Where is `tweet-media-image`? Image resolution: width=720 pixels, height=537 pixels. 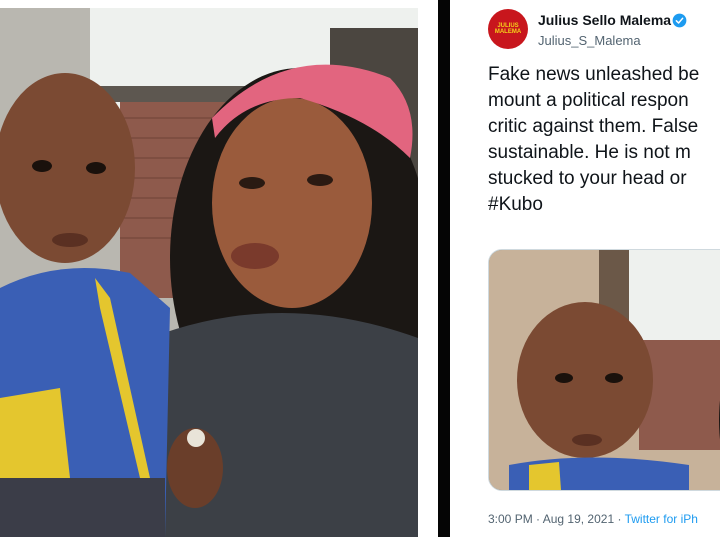
tweet-media-image is located at coordinates (604, 370).